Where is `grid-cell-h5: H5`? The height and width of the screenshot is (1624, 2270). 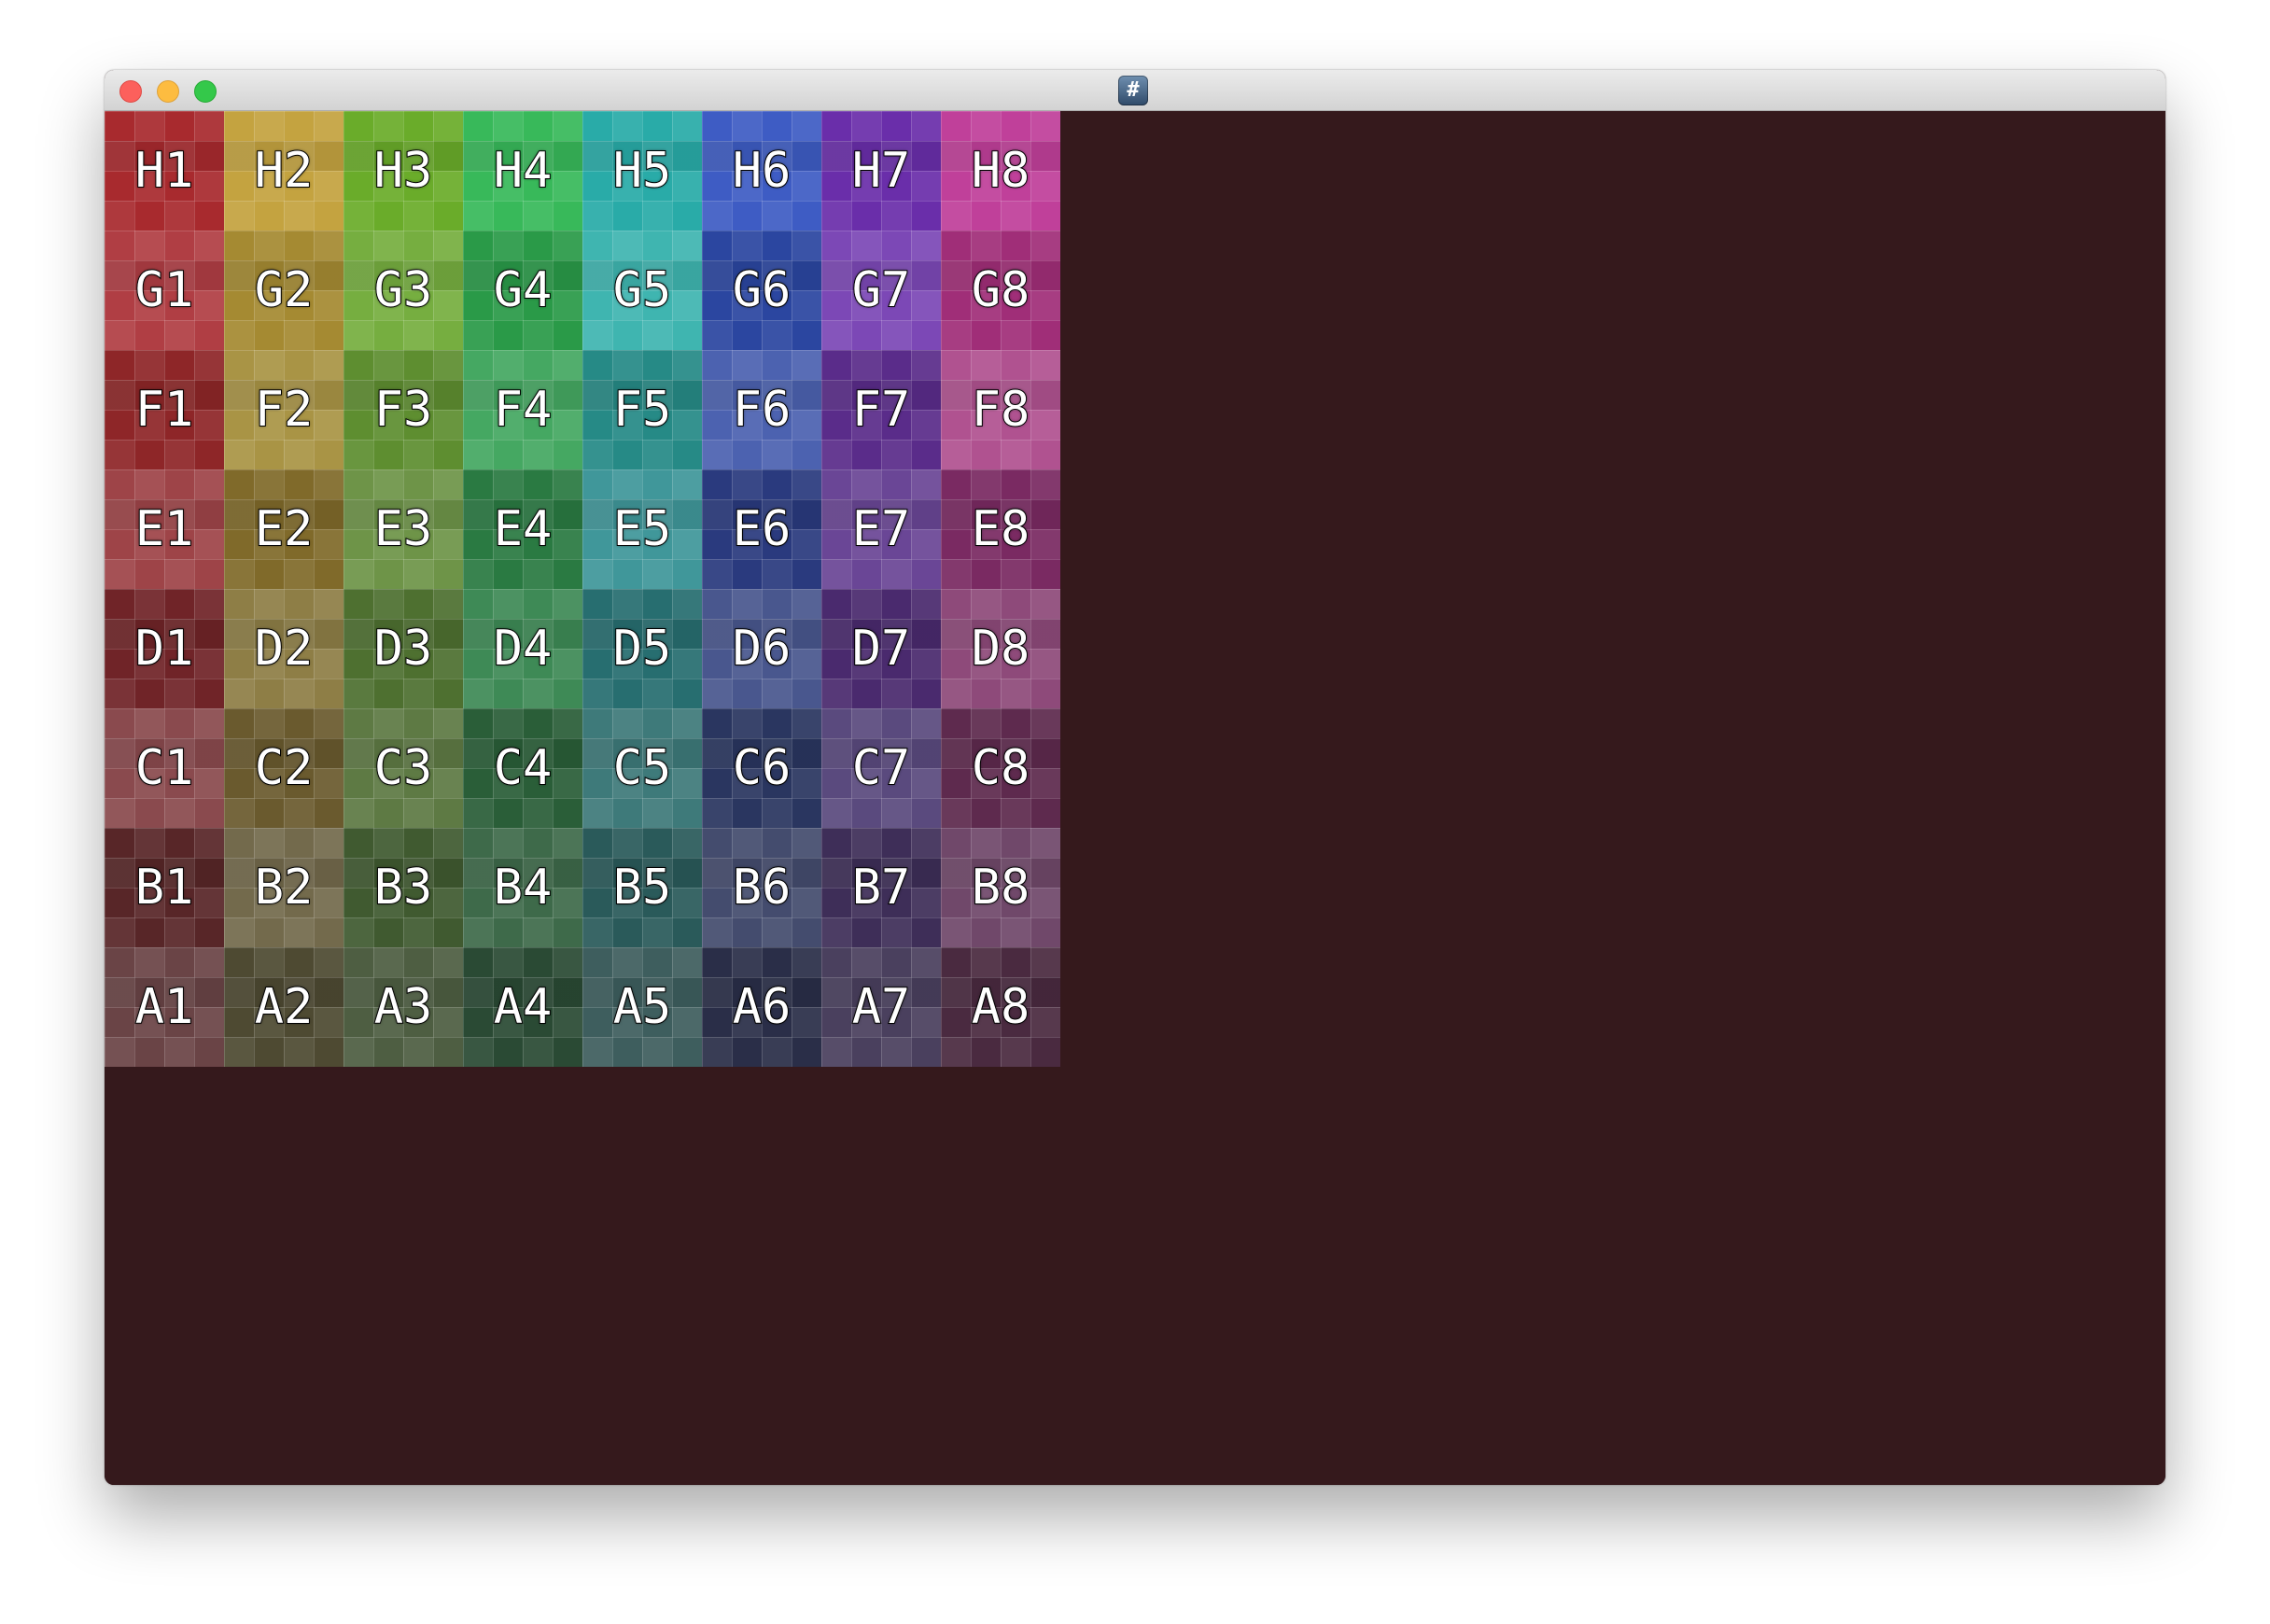
grid-cell-h5: H5 is located at coordinates (642, 171).